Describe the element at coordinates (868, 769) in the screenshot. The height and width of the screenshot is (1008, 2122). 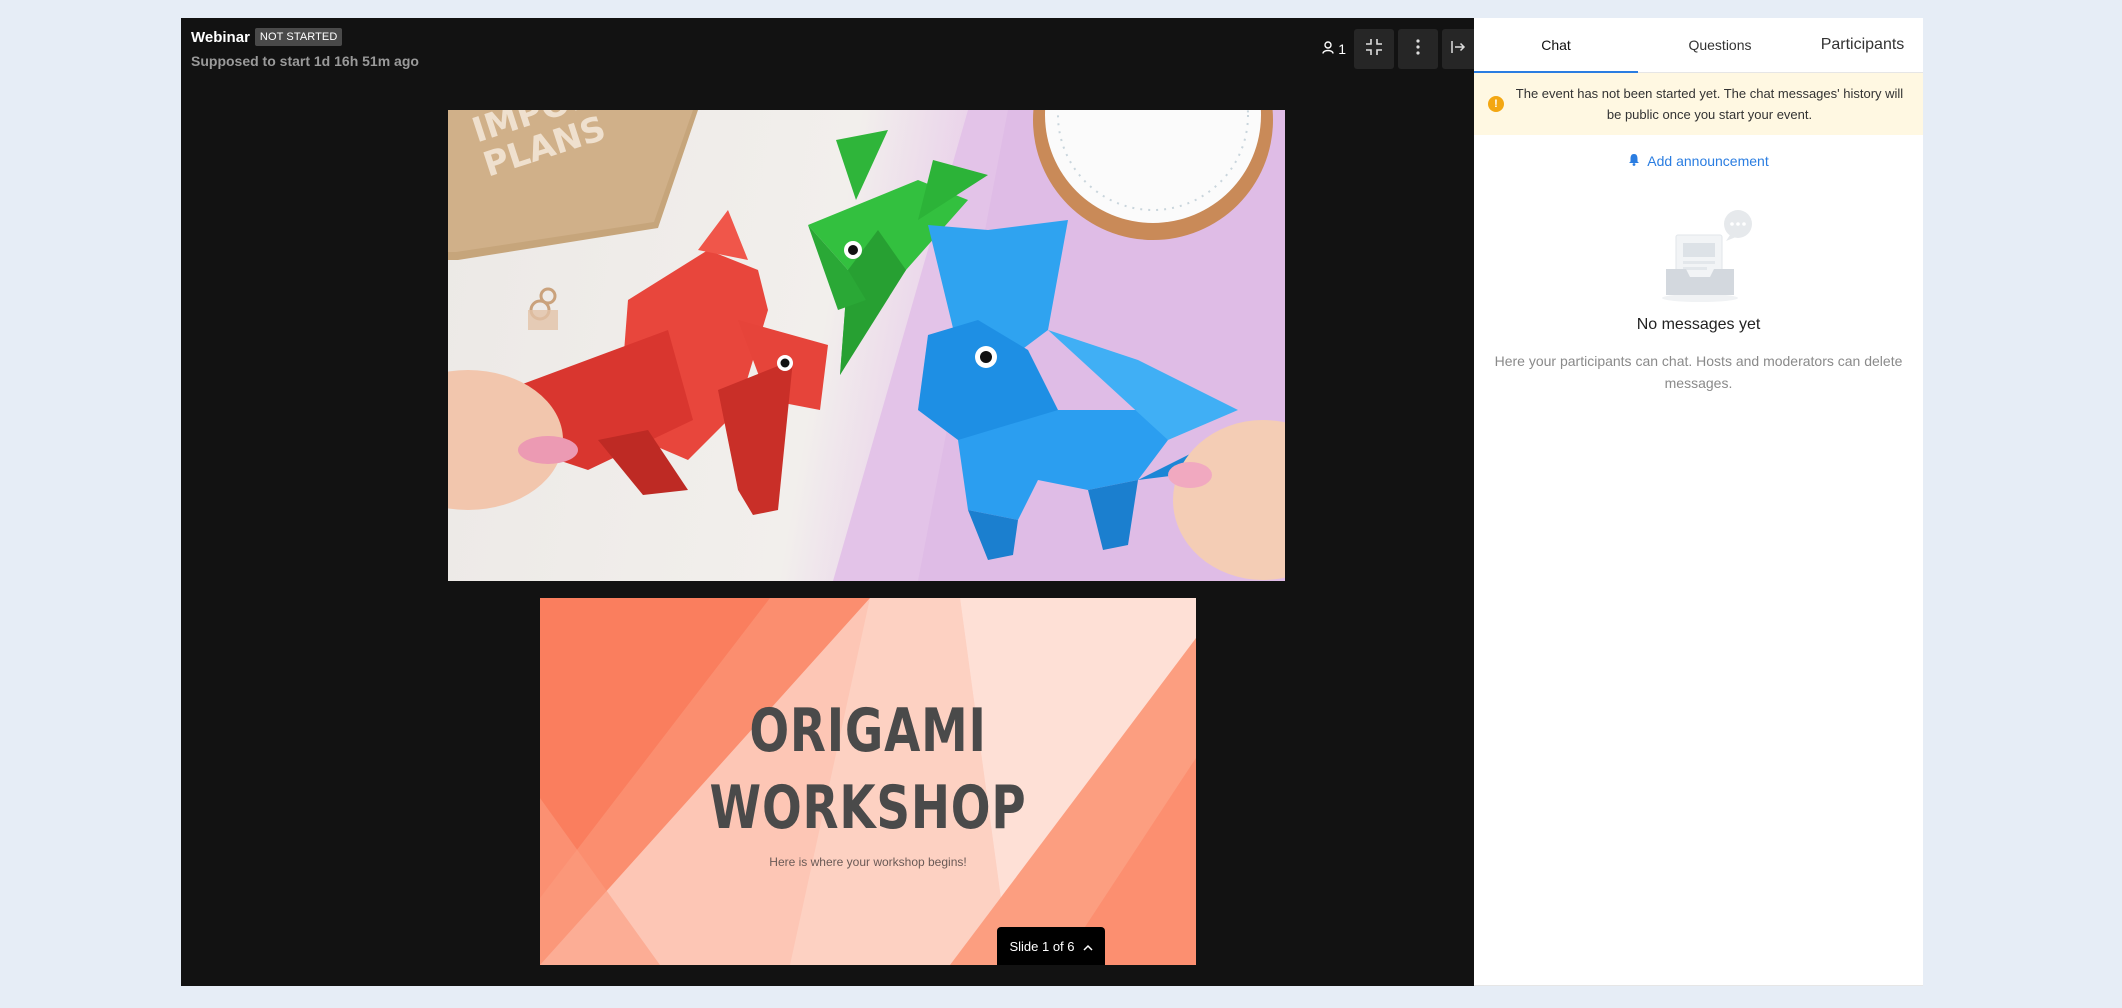
I see `slide-title: ORIGAMI WORKSHOP` at that location.